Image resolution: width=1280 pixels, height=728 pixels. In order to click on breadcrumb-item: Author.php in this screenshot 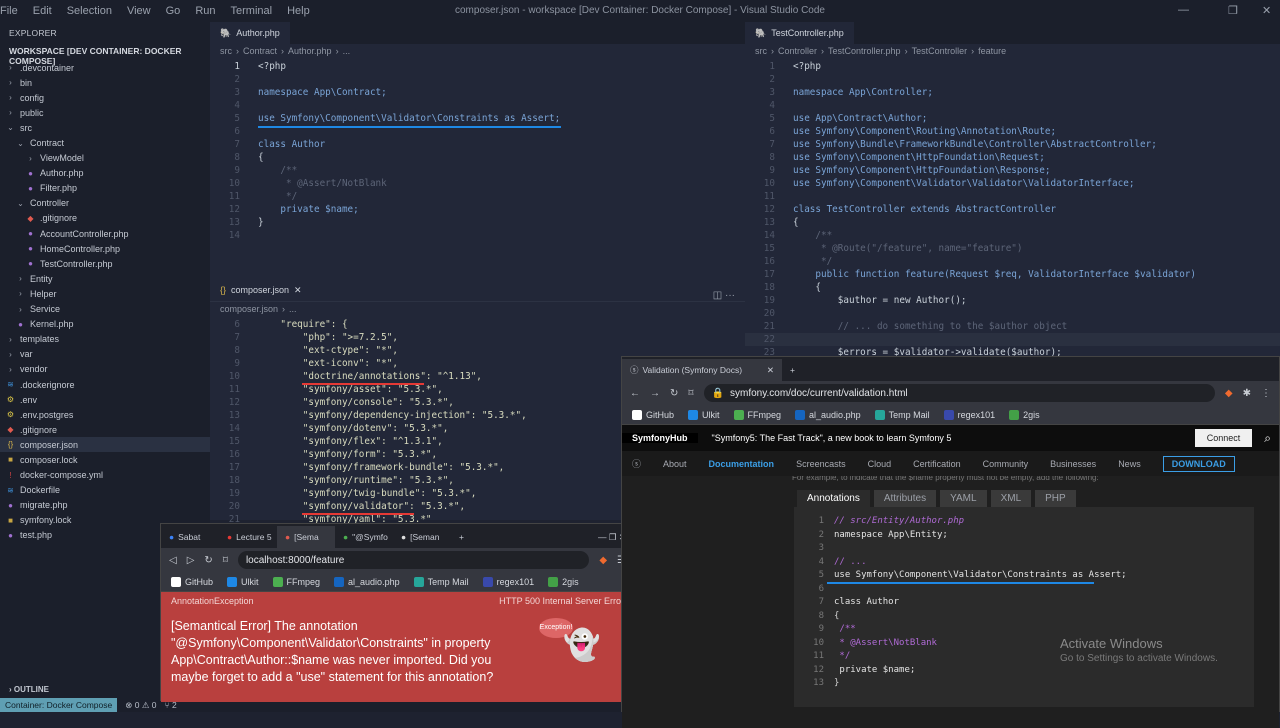, I will do `click(310, 52)`.